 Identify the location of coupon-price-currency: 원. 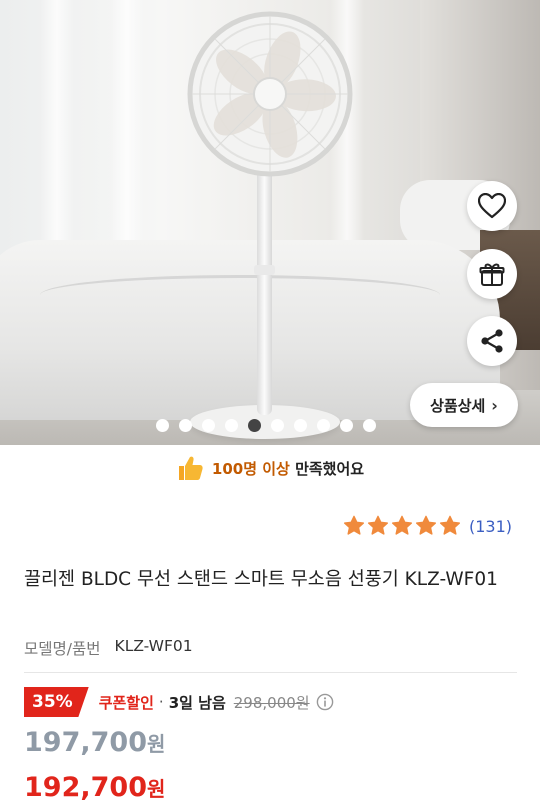
(156, 789).